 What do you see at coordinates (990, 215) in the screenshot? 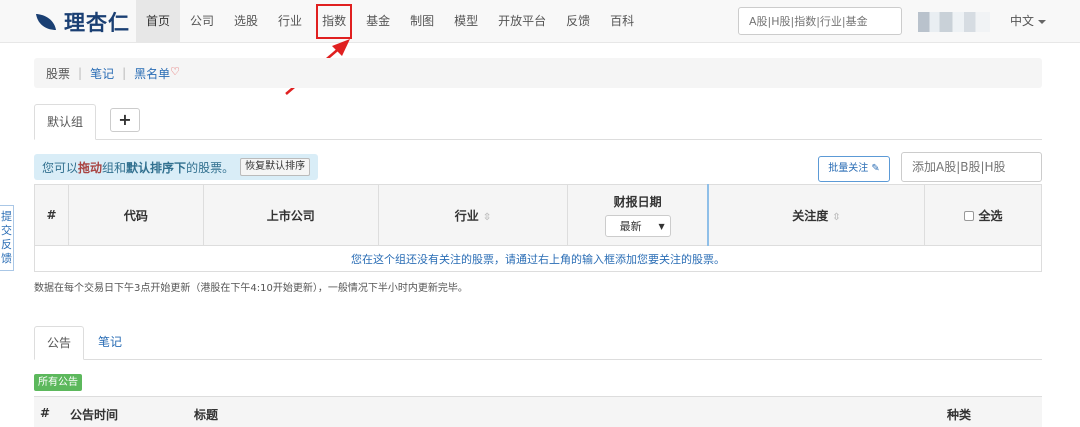
I see `select-all-label: 全选` at bounding box center [990, 215].